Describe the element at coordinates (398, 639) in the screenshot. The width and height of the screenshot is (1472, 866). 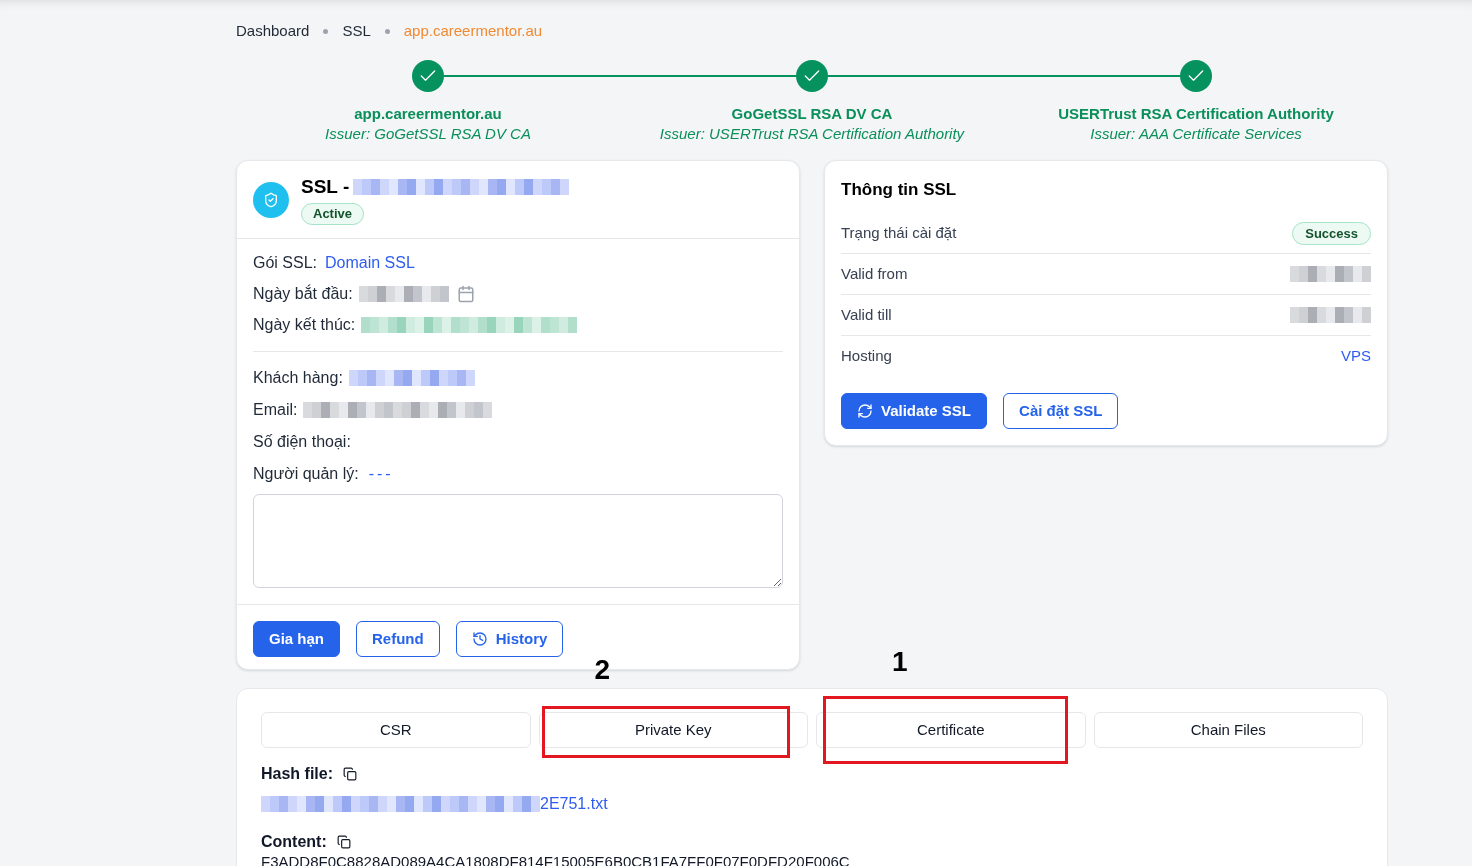
I see `refund-button: Refund` at that location.